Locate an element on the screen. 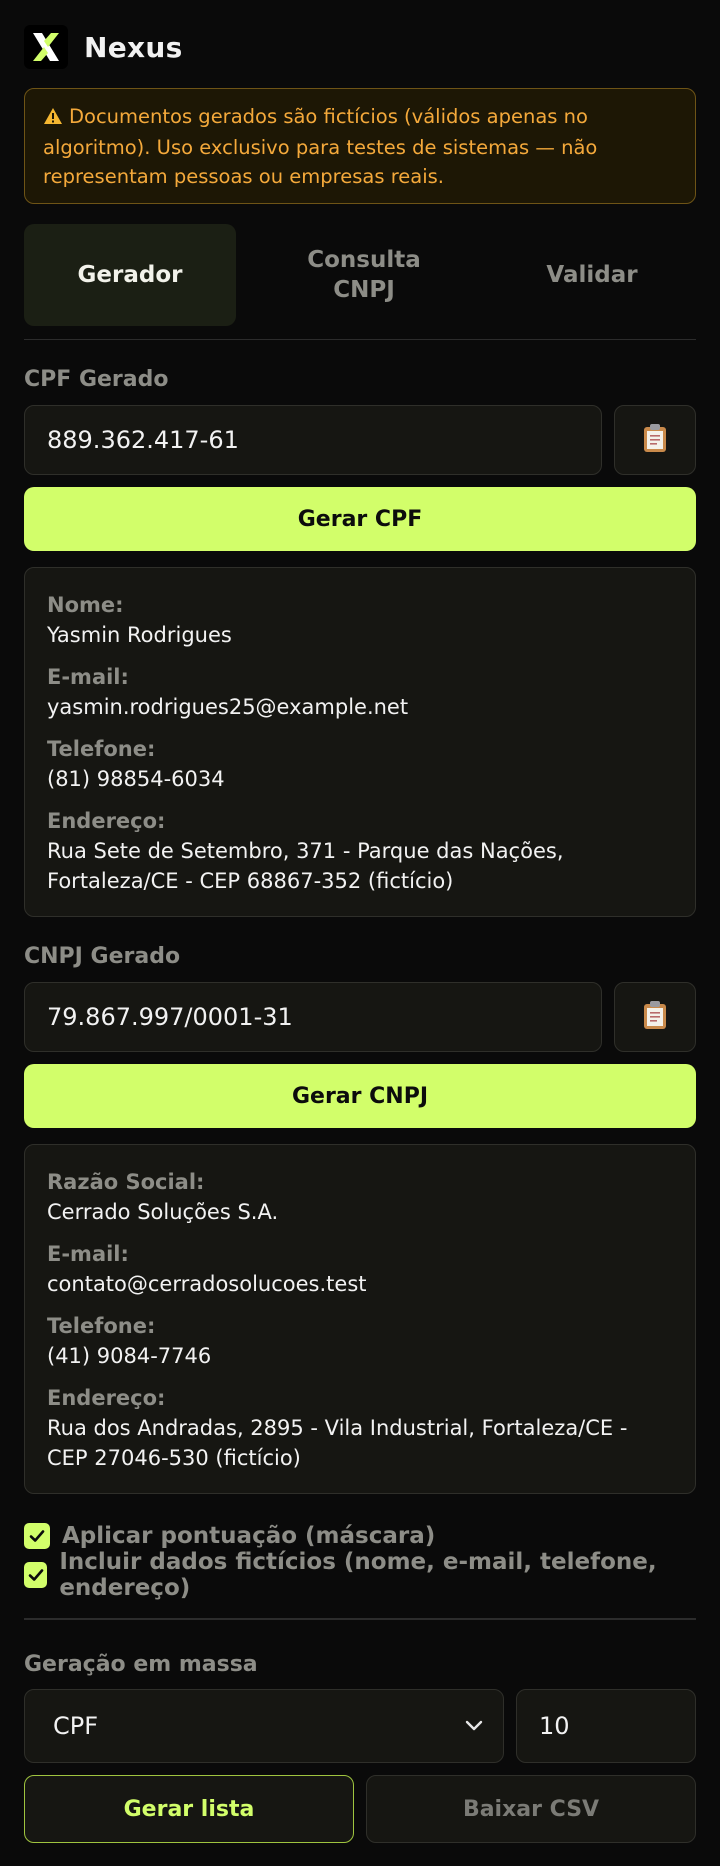  app-header: Nexus is located at coordinates (103, 47).